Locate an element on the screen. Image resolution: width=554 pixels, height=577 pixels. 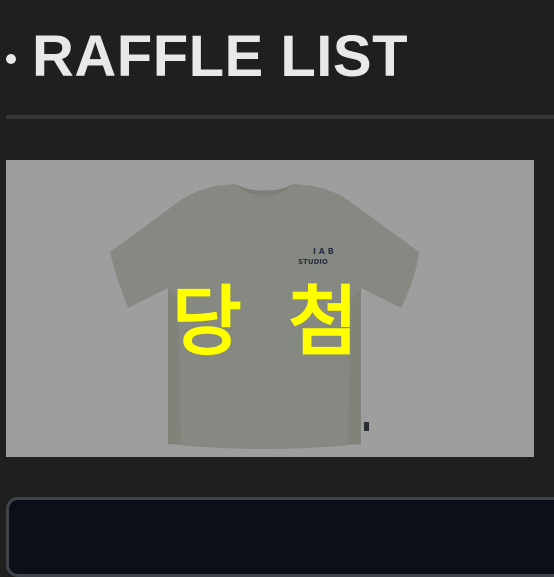
page-title: RAFFLE LIST is located at coordinates (220, 56).